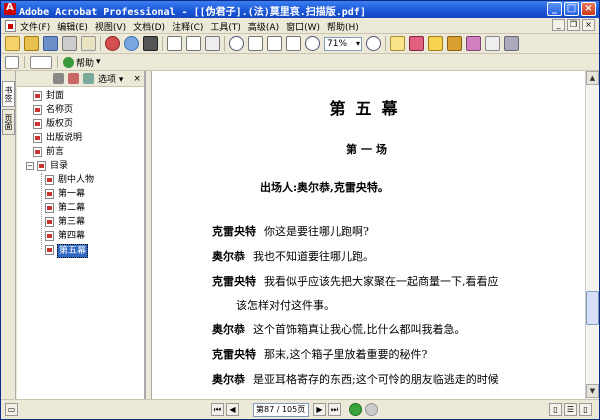  Describe the element at coordinates (73, 78) in the screenshot. I see `new-bookmark-icon` at that location.